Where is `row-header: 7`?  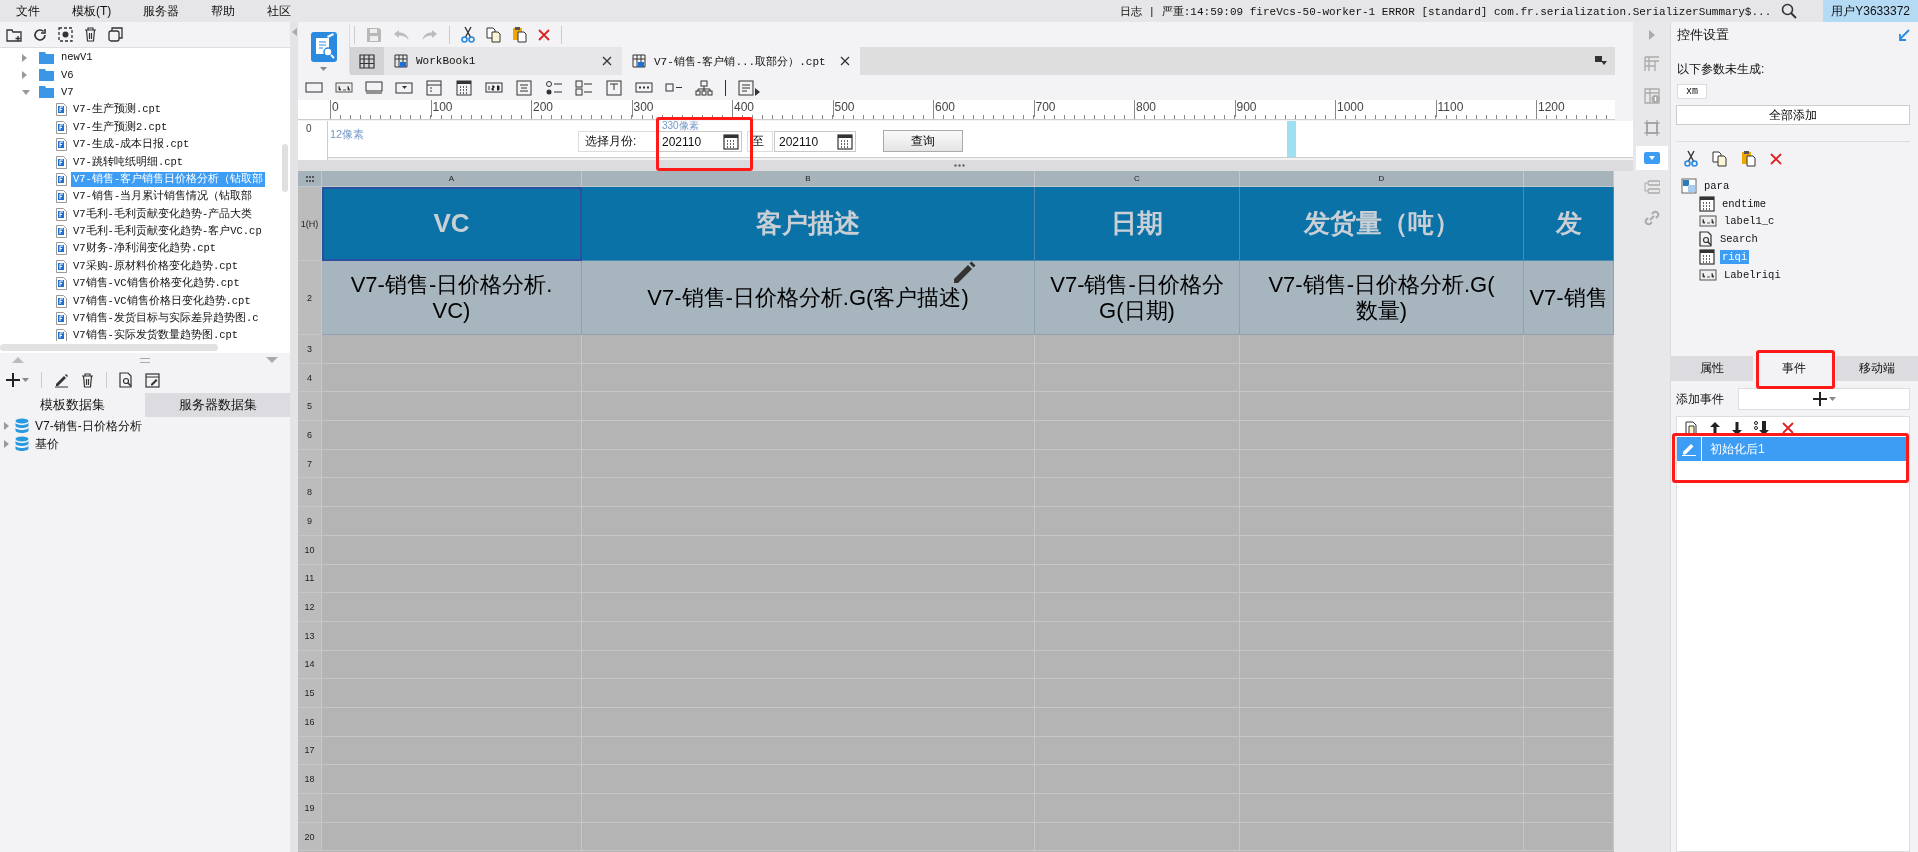
row-header: 7 is located at coordinates (310, 464).